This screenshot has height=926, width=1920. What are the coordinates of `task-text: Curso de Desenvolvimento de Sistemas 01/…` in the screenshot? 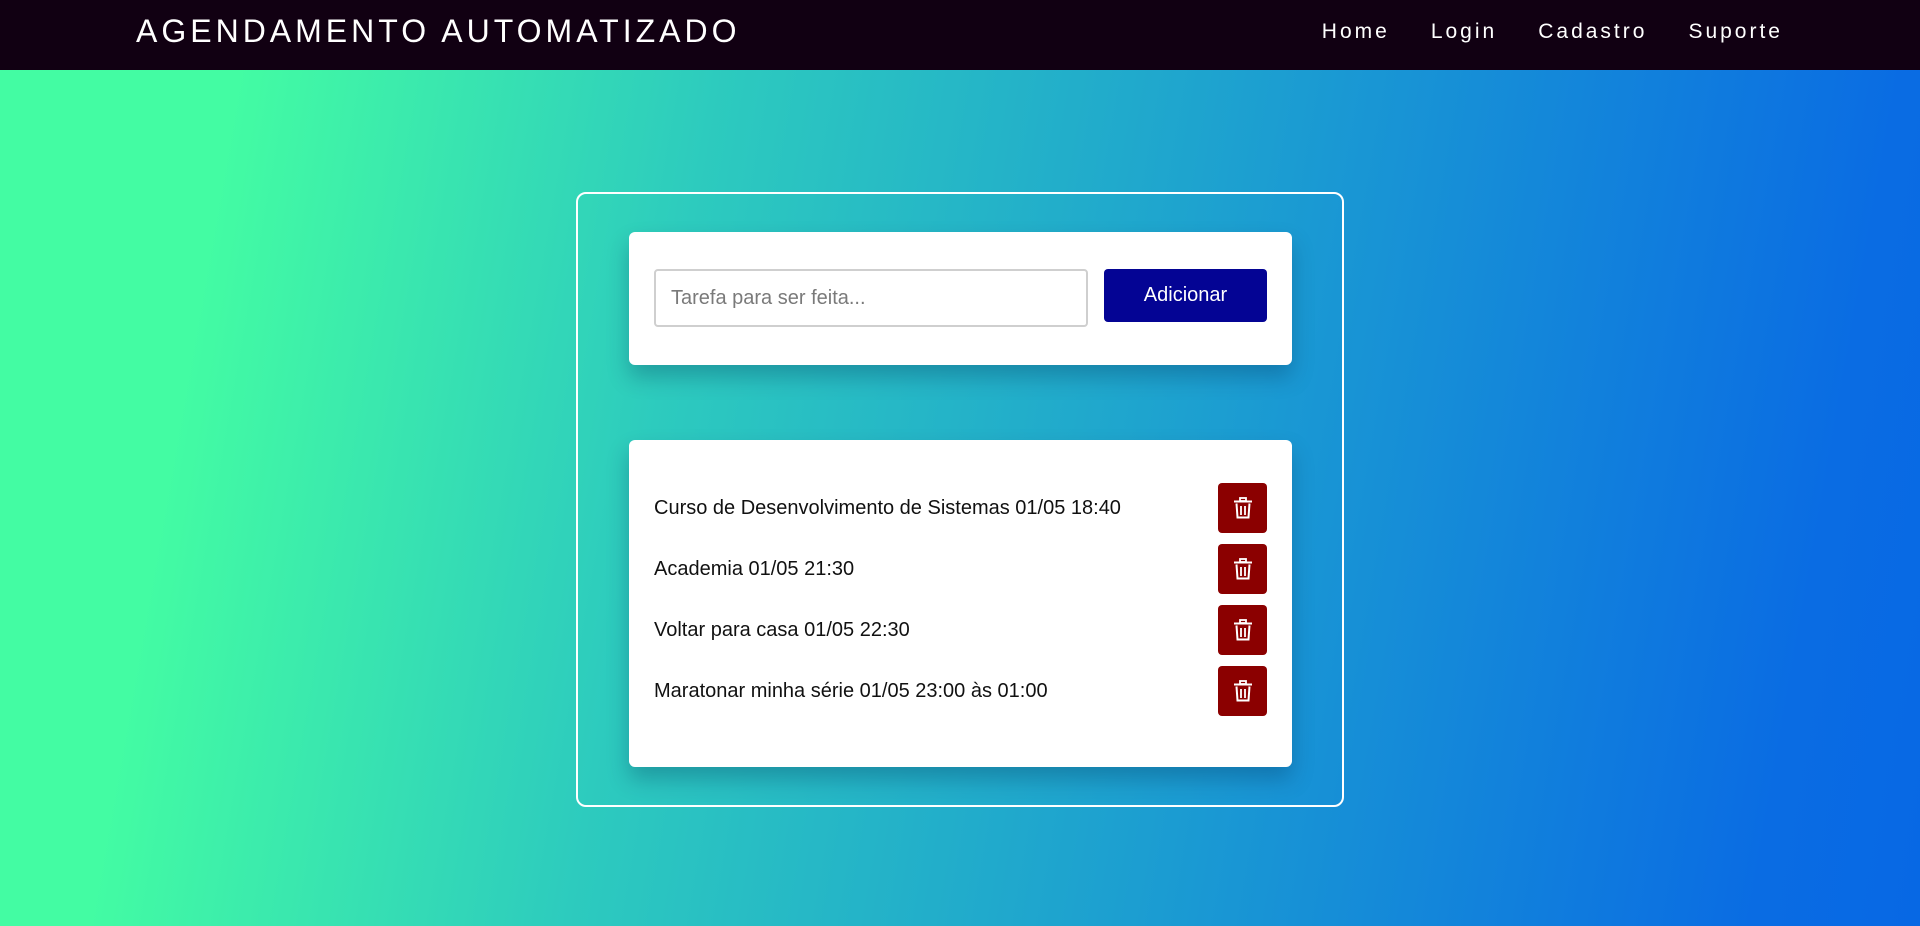 It's located at (887, 508).